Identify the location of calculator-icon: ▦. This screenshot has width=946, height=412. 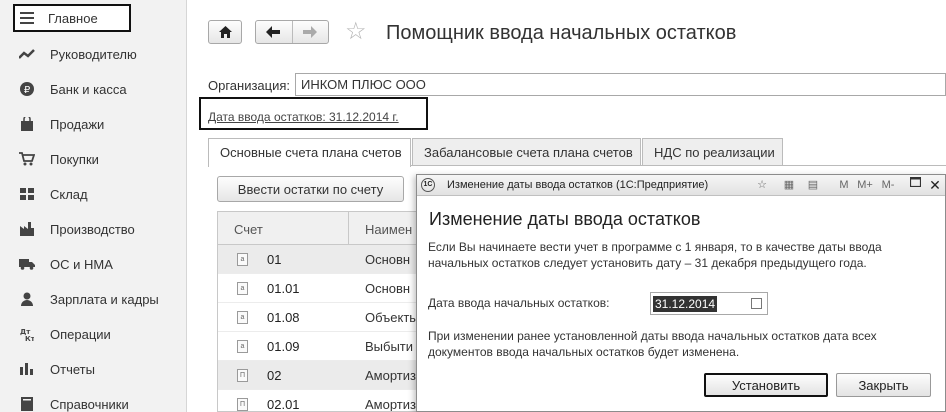
(789, 185).